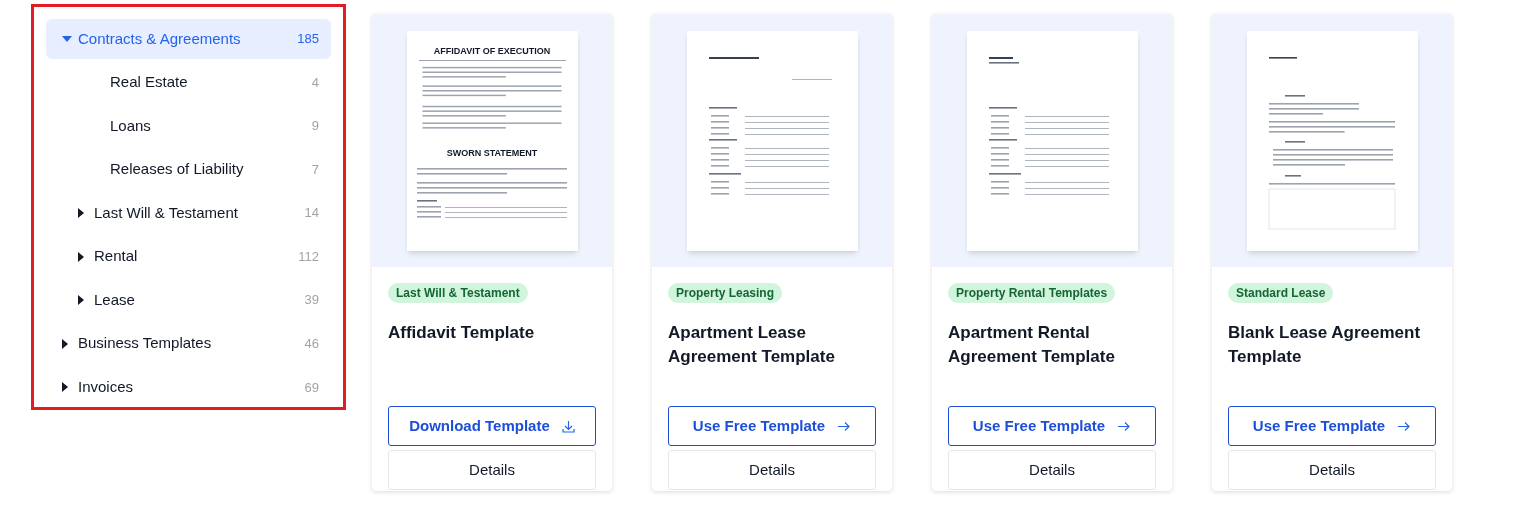  What do you see at coordinates (492, 426) in the screenshot?
I see `primary-button: Download Template` at bounding box center [492, 426].